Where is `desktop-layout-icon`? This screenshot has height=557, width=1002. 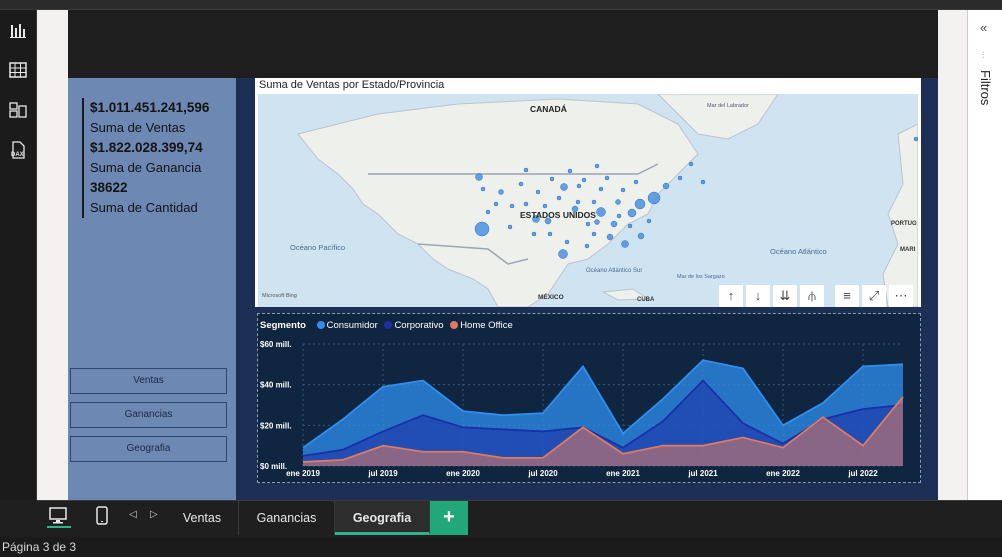 desktop-layout-icon is located at coordinates (59, 517).